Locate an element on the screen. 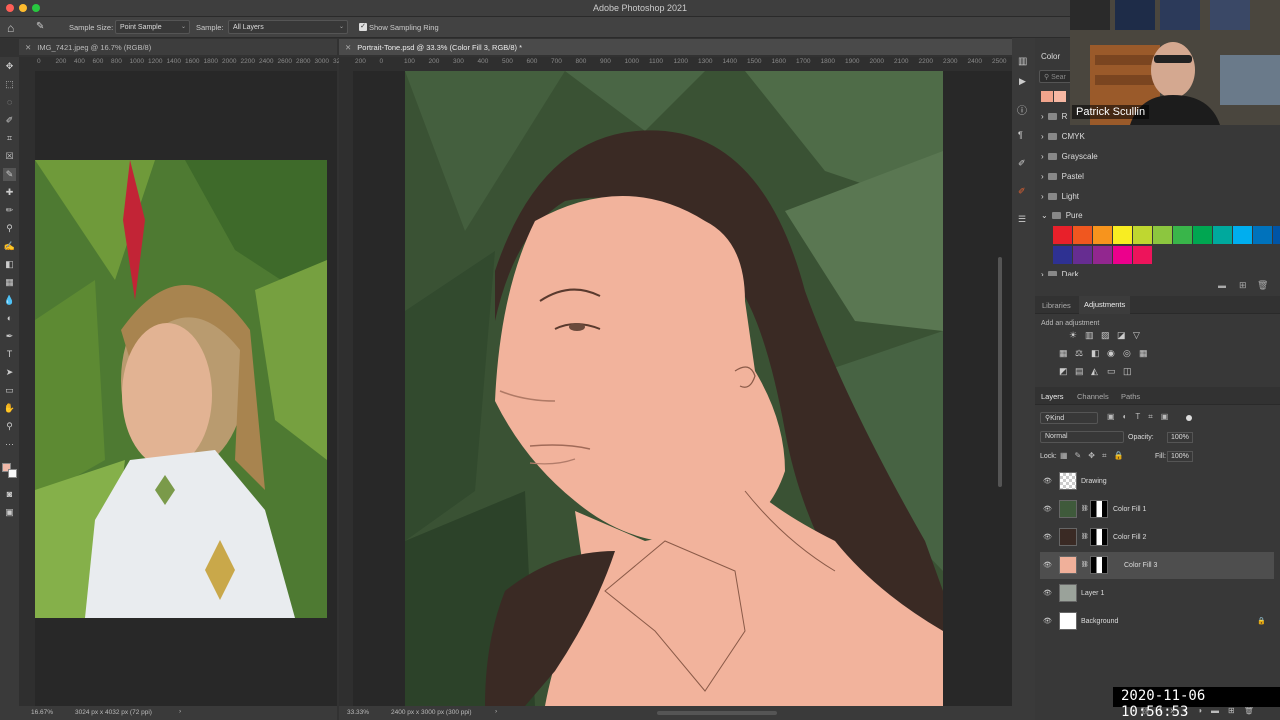  color-lookup-icon: ▦ is located at coordinates (1143, 353).